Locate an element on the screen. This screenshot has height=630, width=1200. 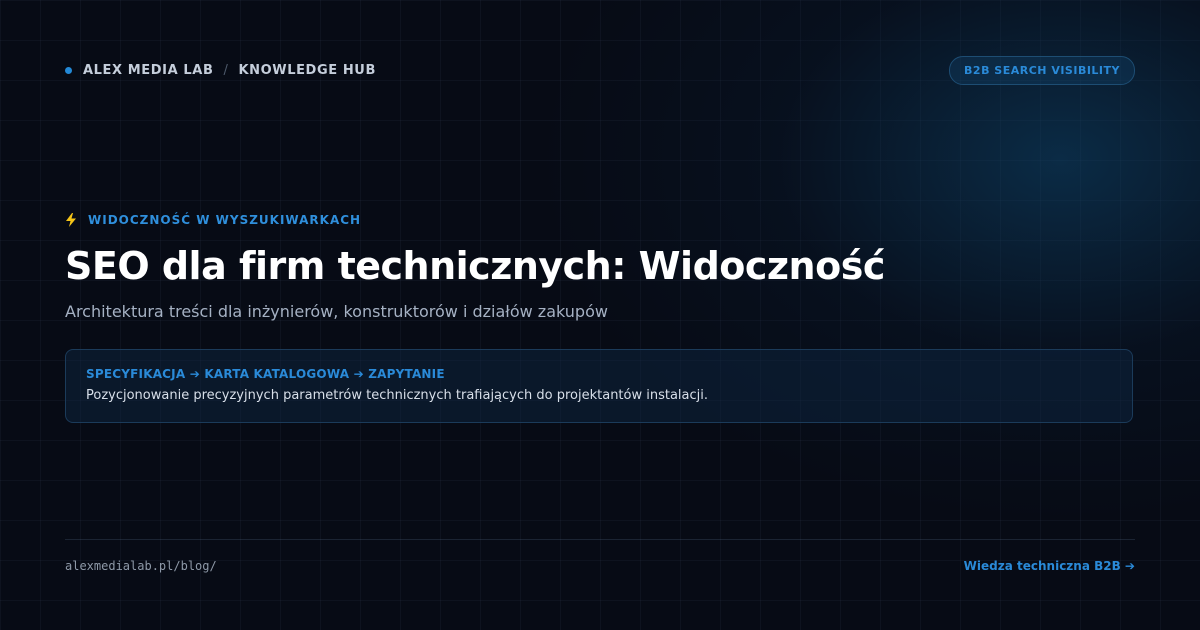
category-badge: B2B SEARCH VISIBILITY is located at coordinates (1042, 70).